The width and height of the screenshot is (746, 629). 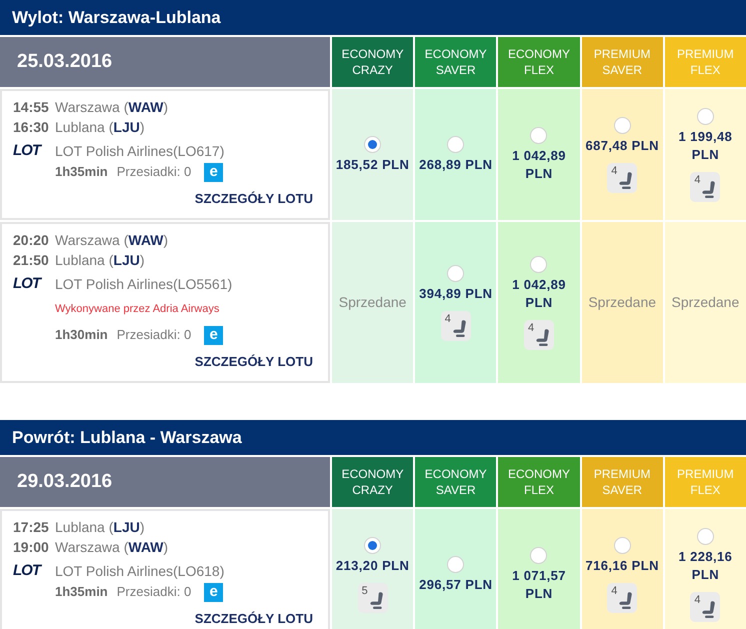 What do you see at coordinates (455, 293) in the screenshot?
I see `fare-price: 394,89 PLN` at bounding box center [455, 293].